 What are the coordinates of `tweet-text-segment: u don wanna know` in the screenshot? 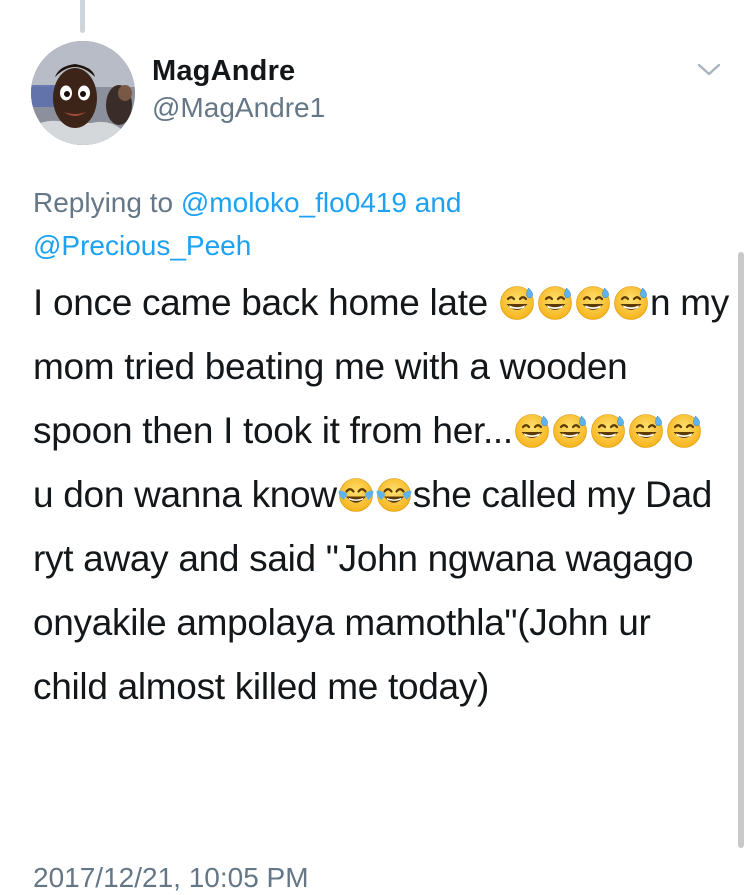 It's located at (185, 494).